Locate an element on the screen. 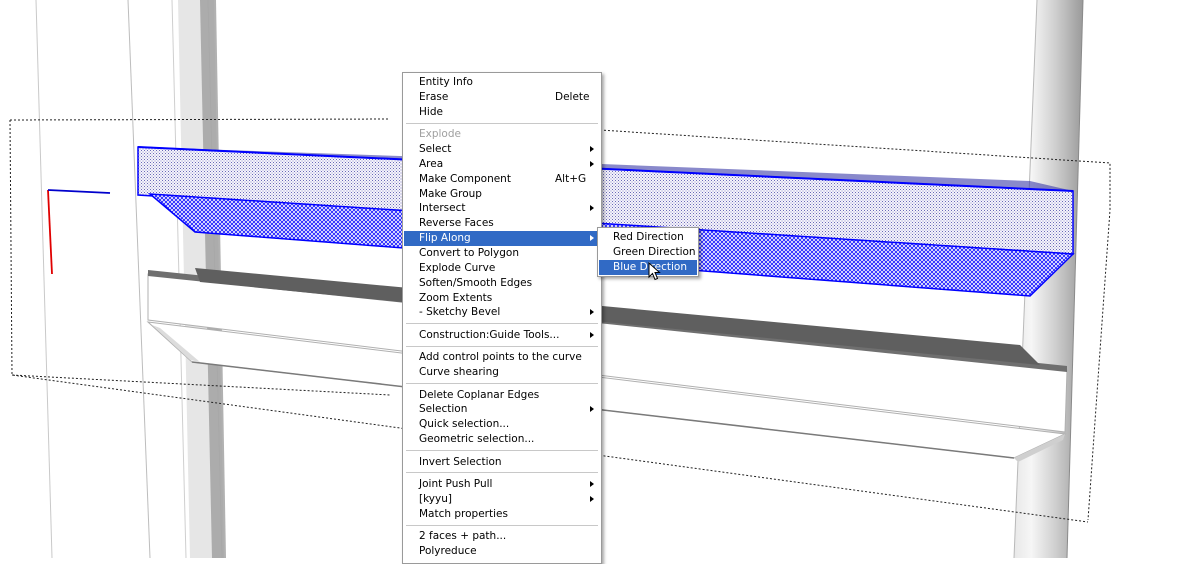 The width and height of the screenshot is (1200, 564). menu-item-label: Area is located at coordinates (431, 163).